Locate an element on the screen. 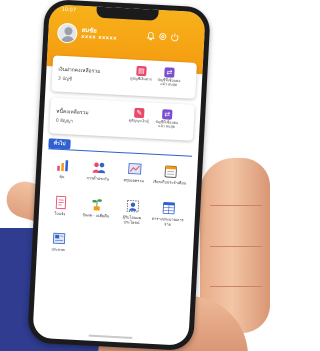  payment-table-icon is located at coordinates (168, 208).